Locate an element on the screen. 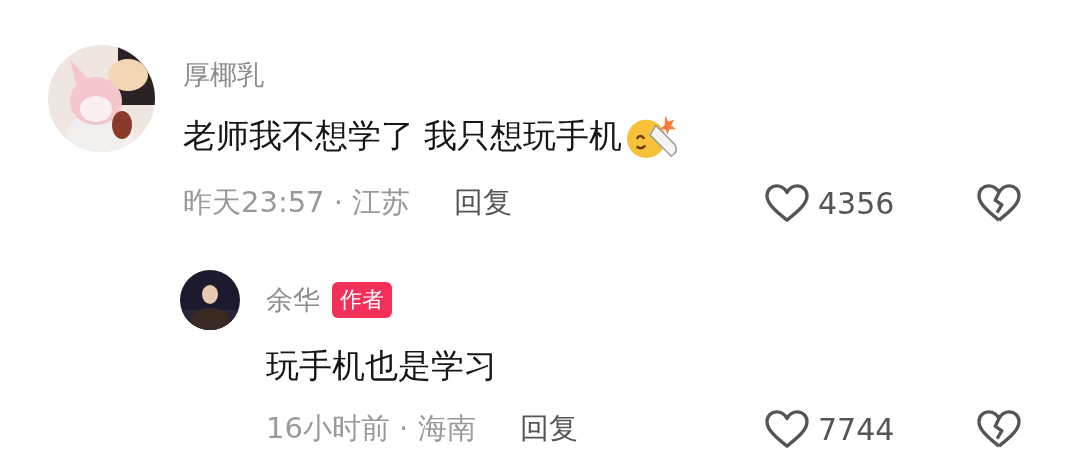 The height and width of the screenshot is (470, 1080). comment-time-location: 昨天23:57 · 江苏 is located at coordinates (297, 202).